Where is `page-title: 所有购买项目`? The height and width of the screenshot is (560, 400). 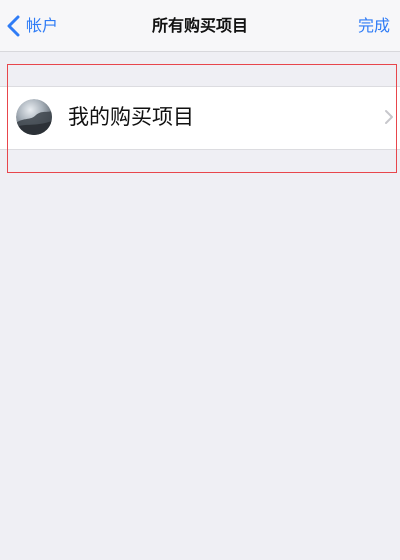 page-title: 所有购买项目 is located at coordinates (199, 25).